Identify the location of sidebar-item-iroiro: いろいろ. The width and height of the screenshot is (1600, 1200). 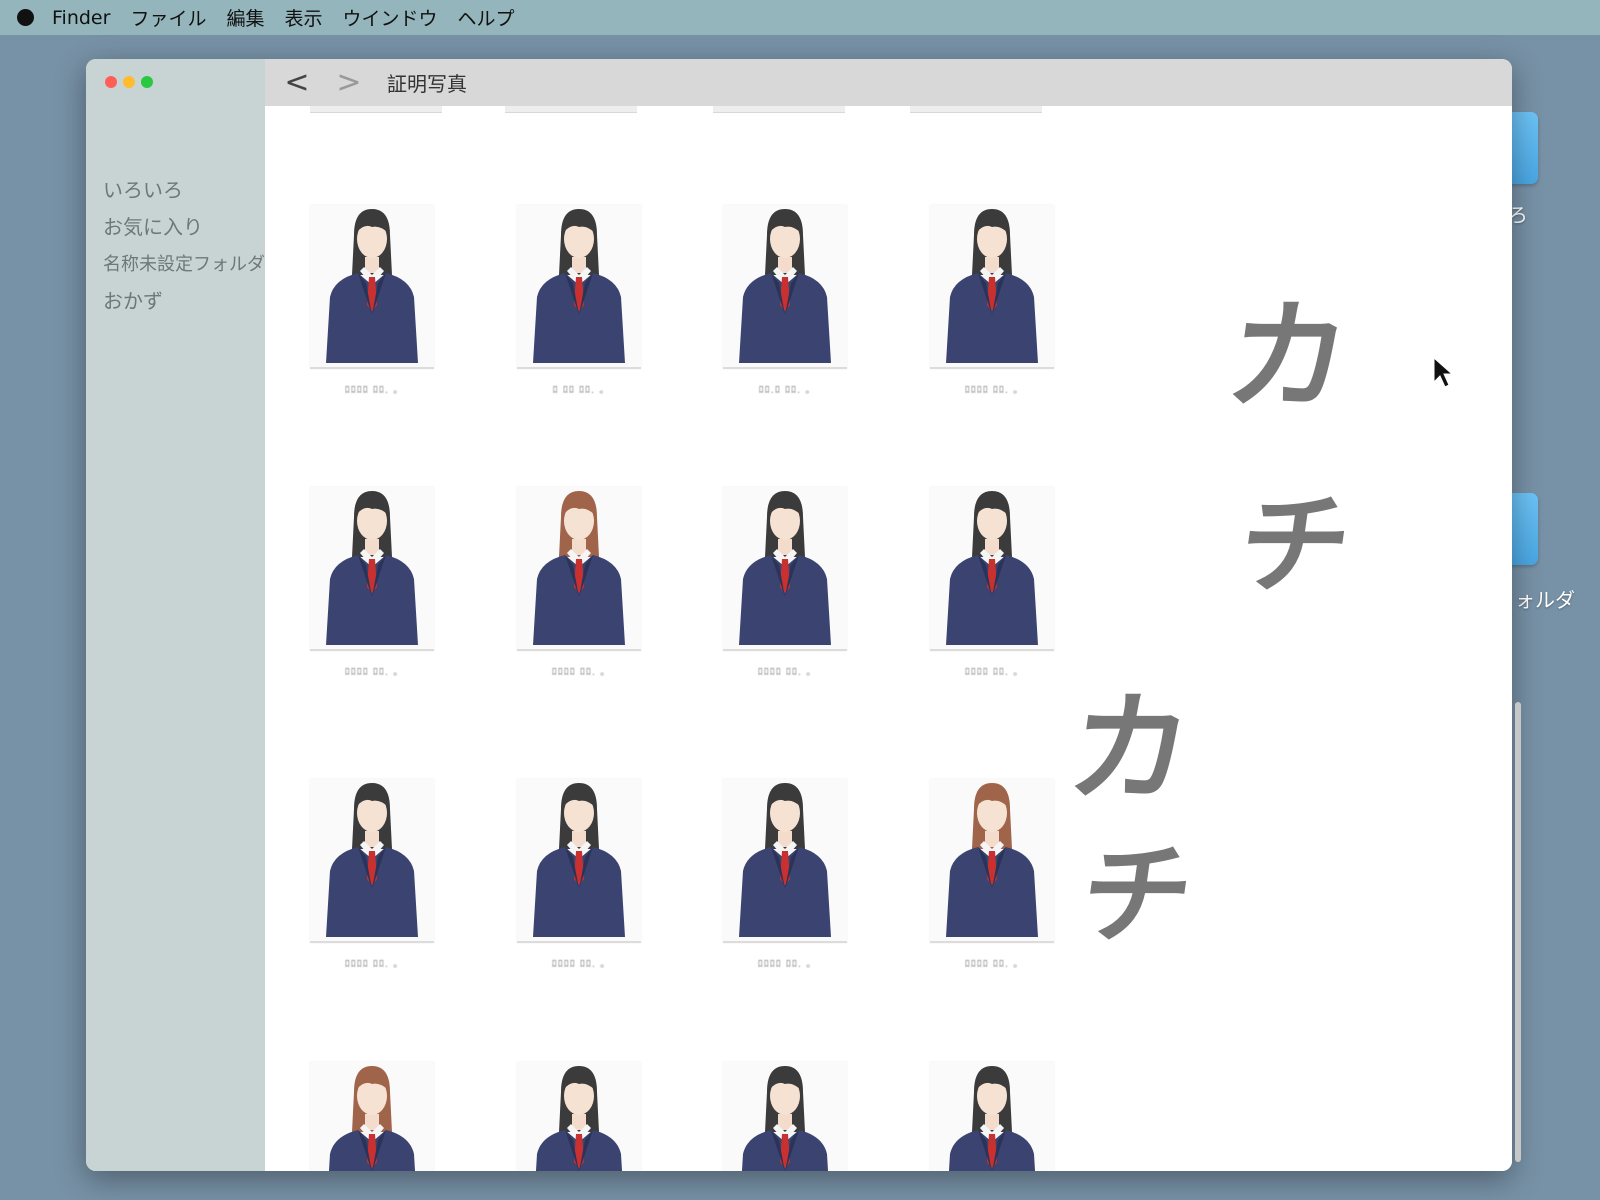
(184, 190).